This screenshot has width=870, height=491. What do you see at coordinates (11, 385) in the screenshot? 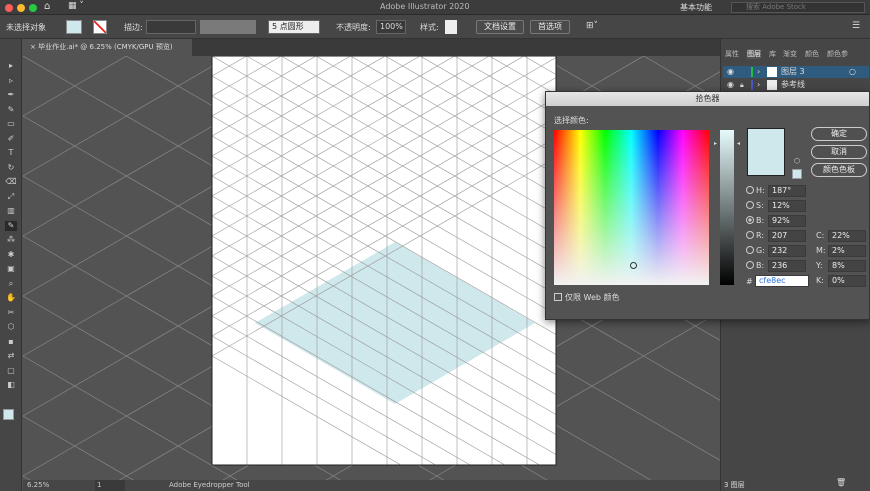
I see `draw-mode-tool-icon: ◧` at bounding box center [11, 385].